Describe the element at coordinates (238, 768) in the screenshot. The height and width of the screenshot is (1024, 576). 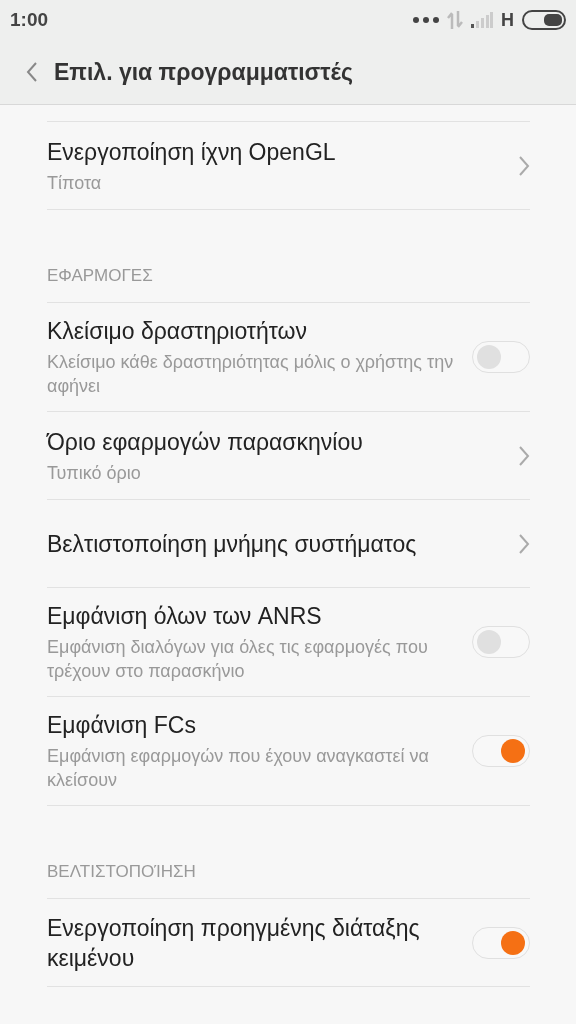
I see `setting-description: Εμφάνιση εφαρμογών που έχουν αναγκαστεί να κλείσουν` at that location.